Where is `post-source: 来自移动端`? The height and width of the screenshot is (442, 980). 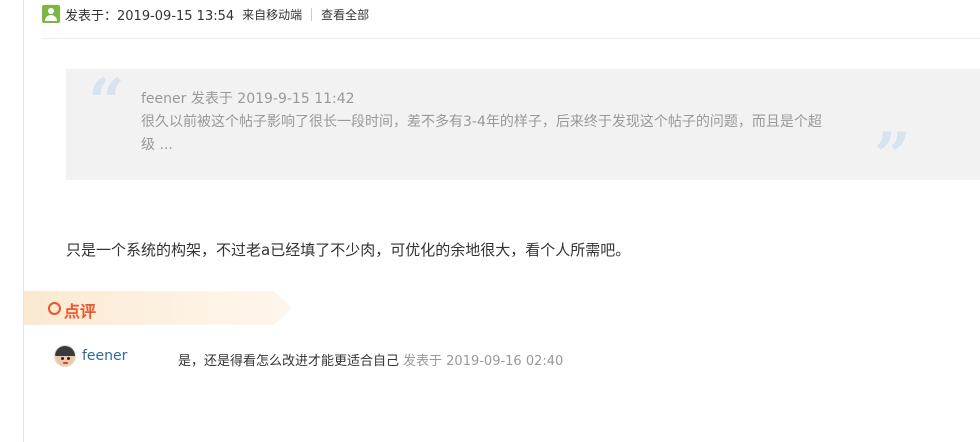 post-source: 来自移动端 is located at coordinates (272, 14).